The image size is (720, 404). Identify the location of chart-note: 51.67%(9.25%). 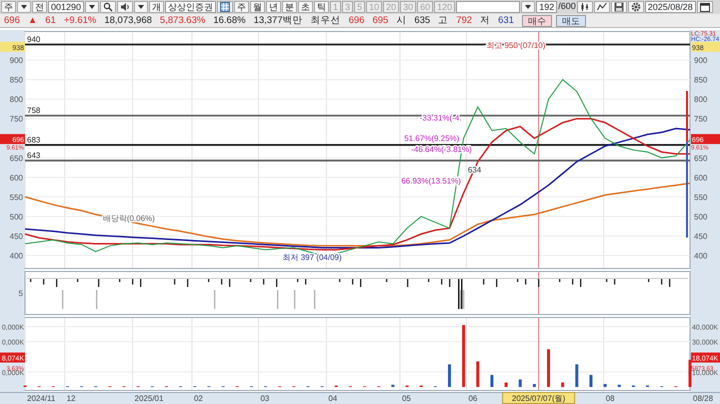
(432, 138).